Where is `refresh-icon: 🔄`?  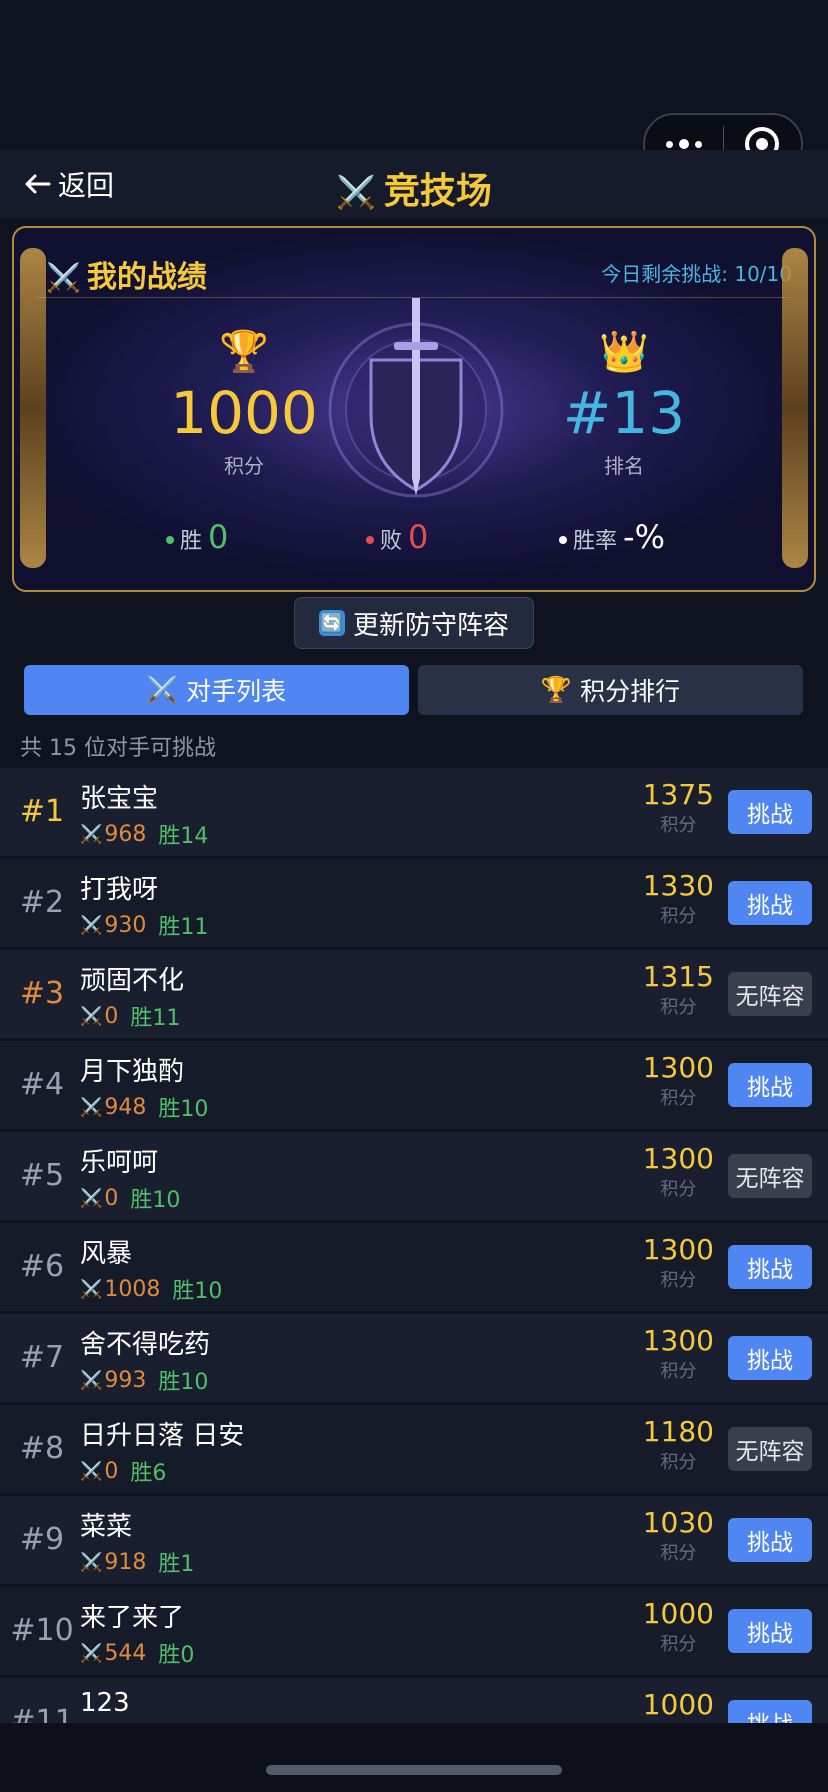
refresh-icon: 🔄 is located at coordinates (331, 623).